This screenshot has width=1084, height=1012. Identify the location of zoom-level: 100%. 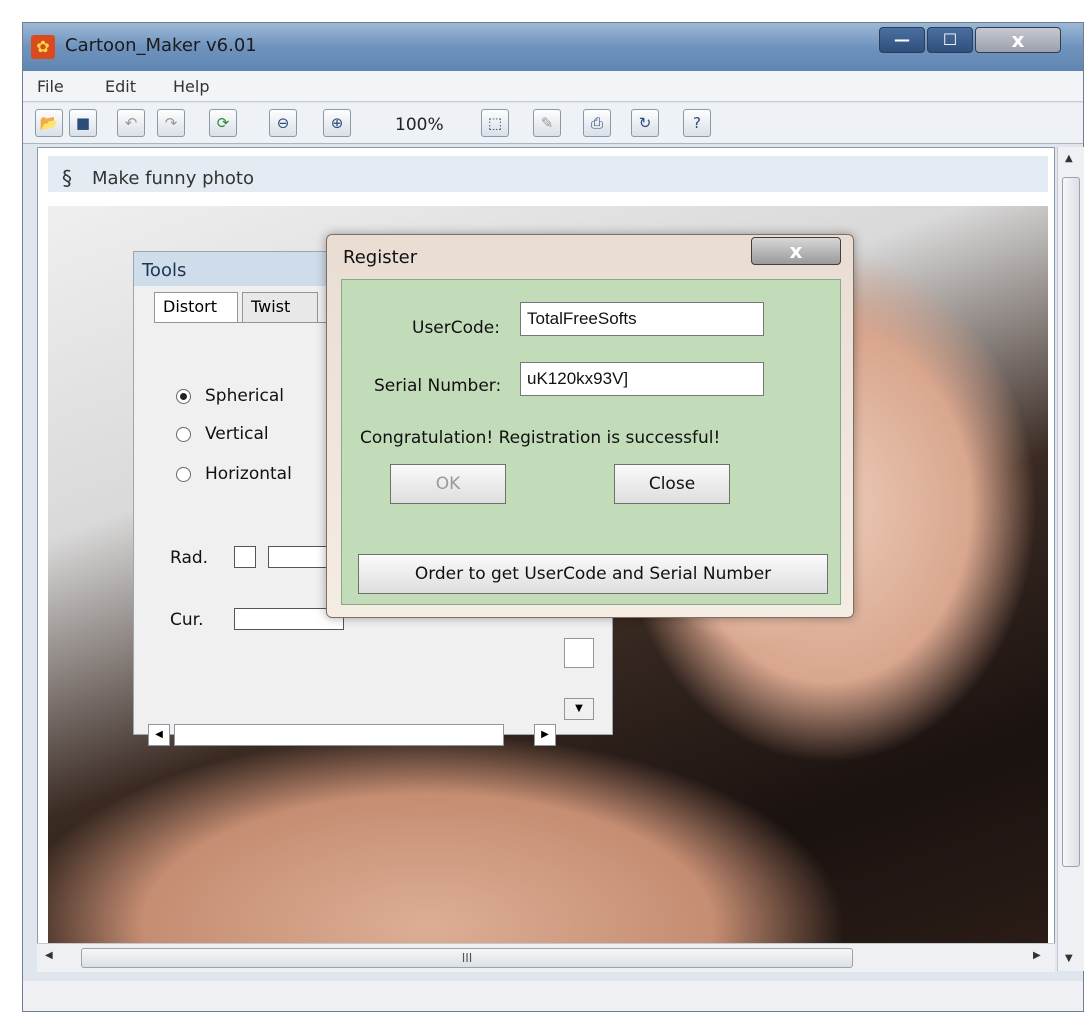
(419, 125).